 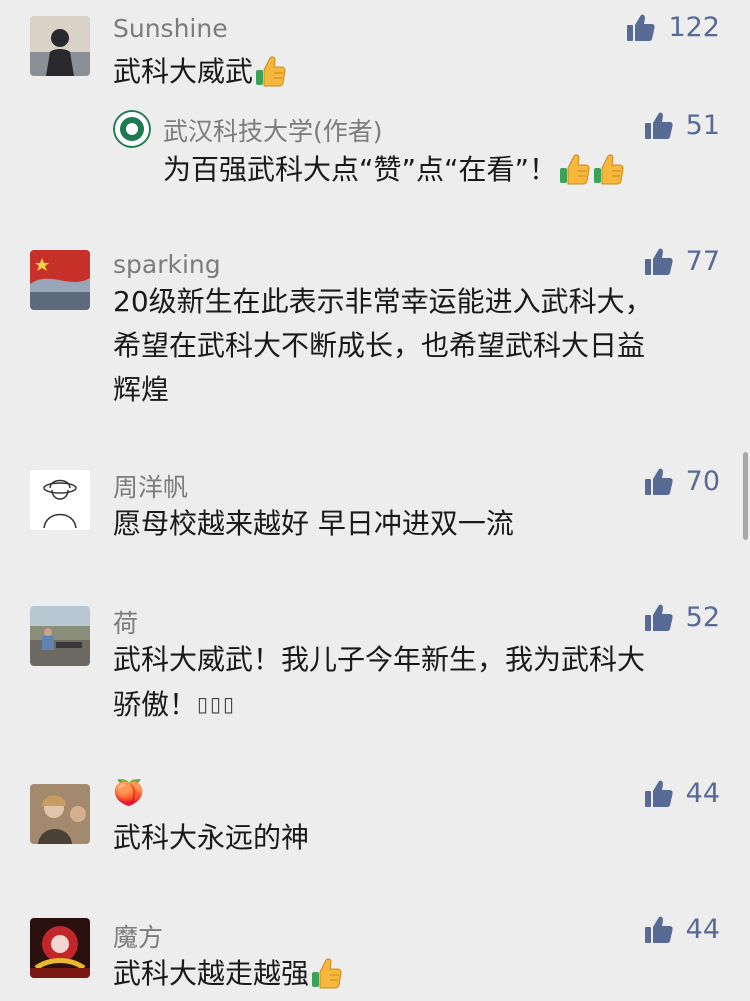 What do you see at coordinates (702, 481) in the screenshot?
I see `like-count: 70` at bounding box center [702, 481].